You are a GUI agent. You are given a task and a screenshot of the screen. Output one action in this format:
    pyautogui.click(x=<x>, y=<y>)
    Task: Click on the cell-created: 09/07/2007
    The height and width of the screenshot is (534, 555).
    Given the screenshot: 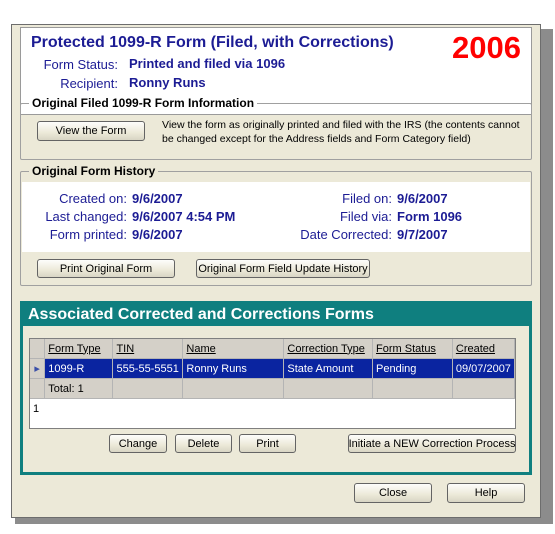 What is the action you would take?
    pyautogui.click(x=484, y=368)
    